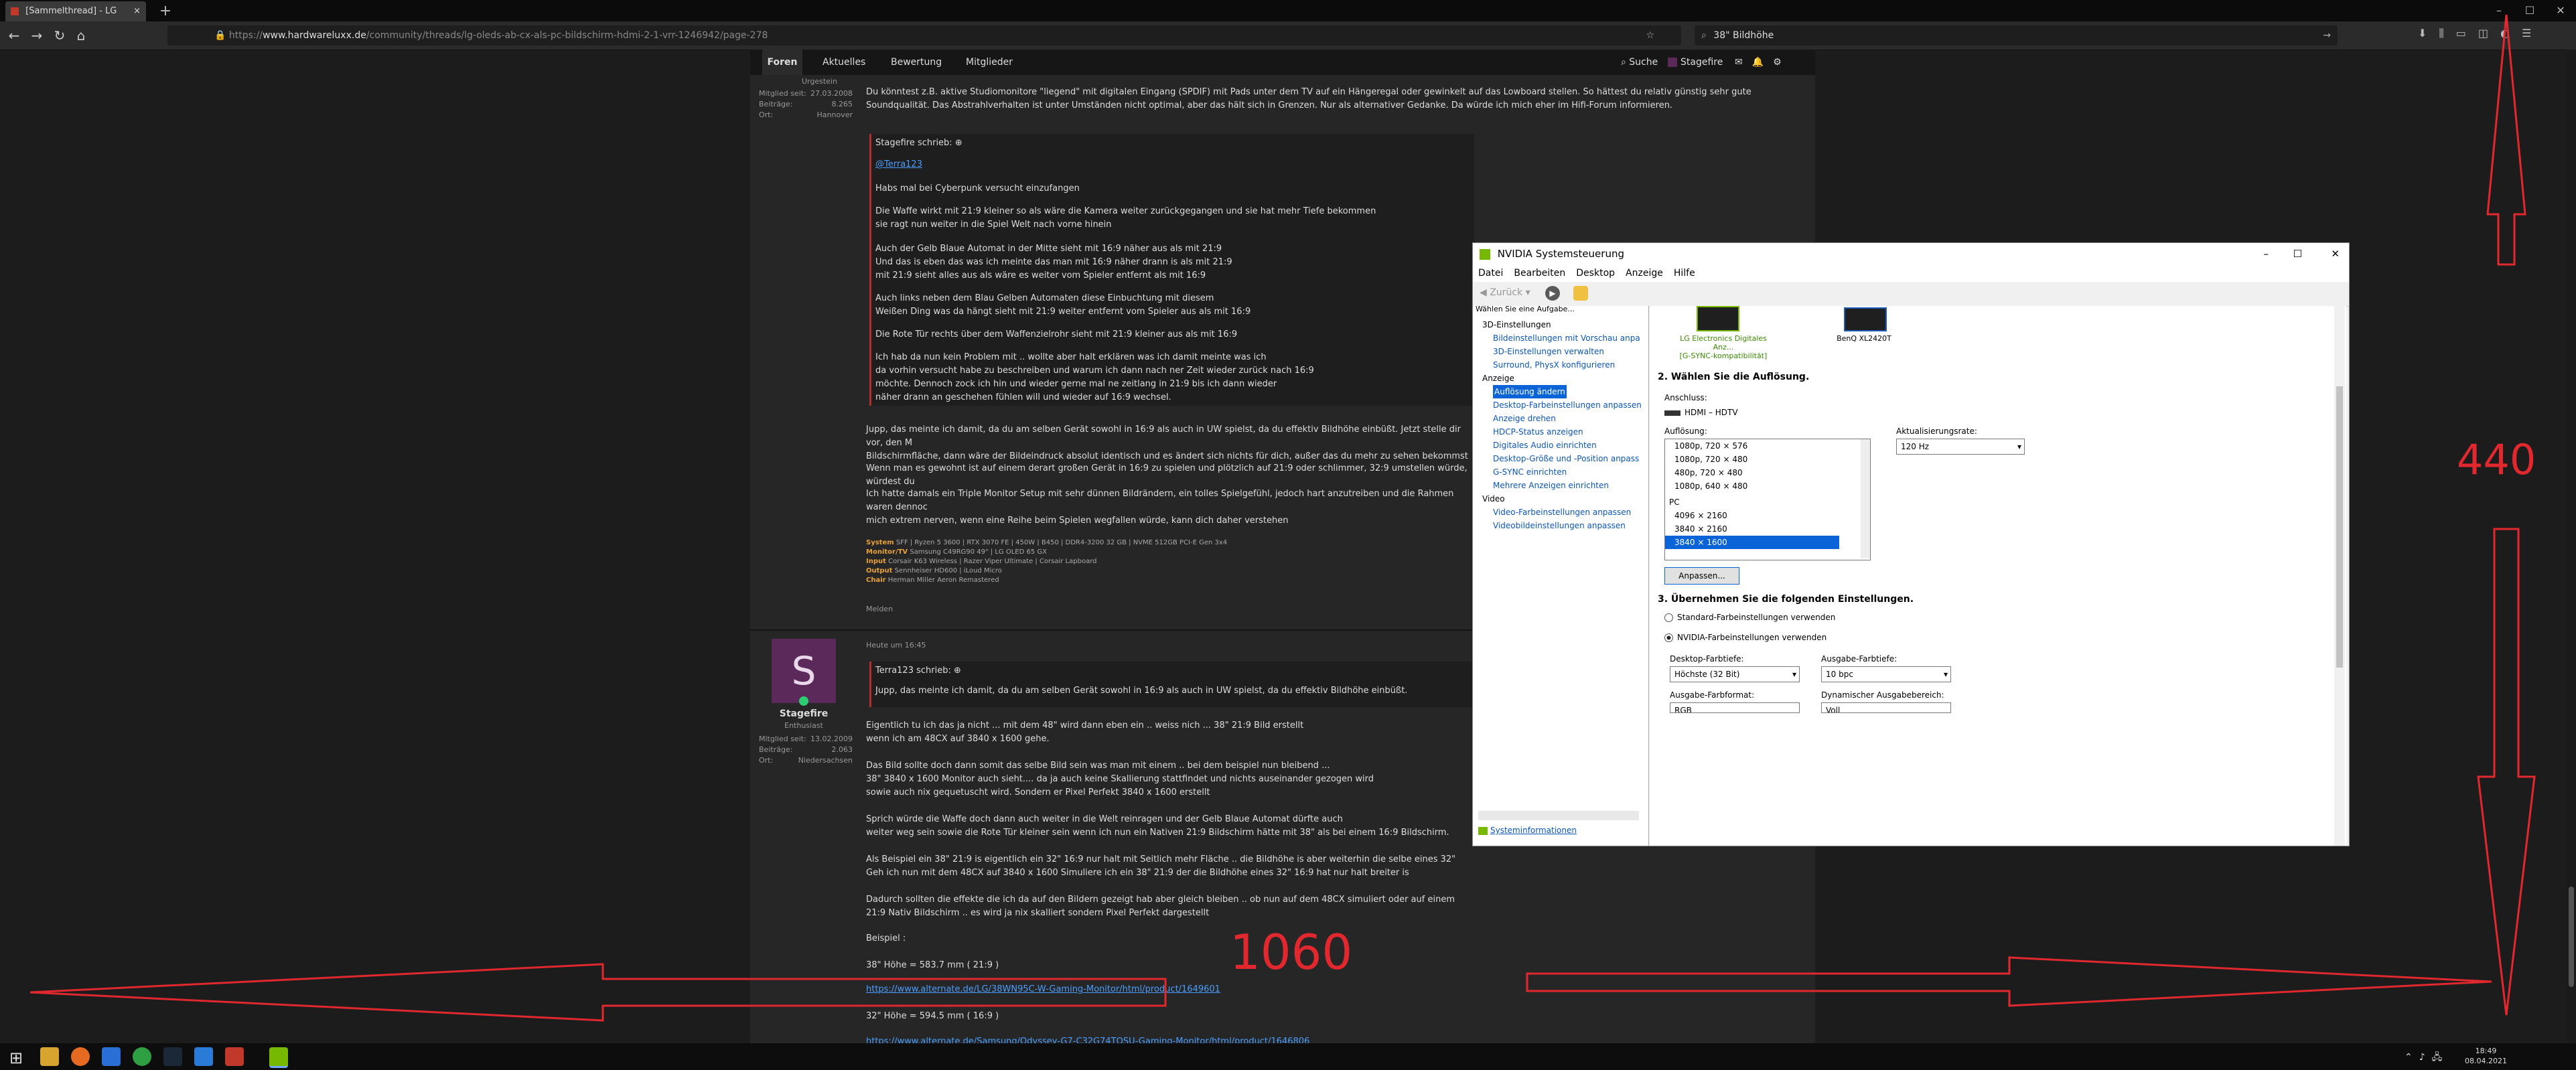 The height and width of the screenshot is (1070, 2576). What do you see at coordinates (2009, 981) in the screenshot?
I see `right-arrow-annotation` at bounding box center [2009, 981].